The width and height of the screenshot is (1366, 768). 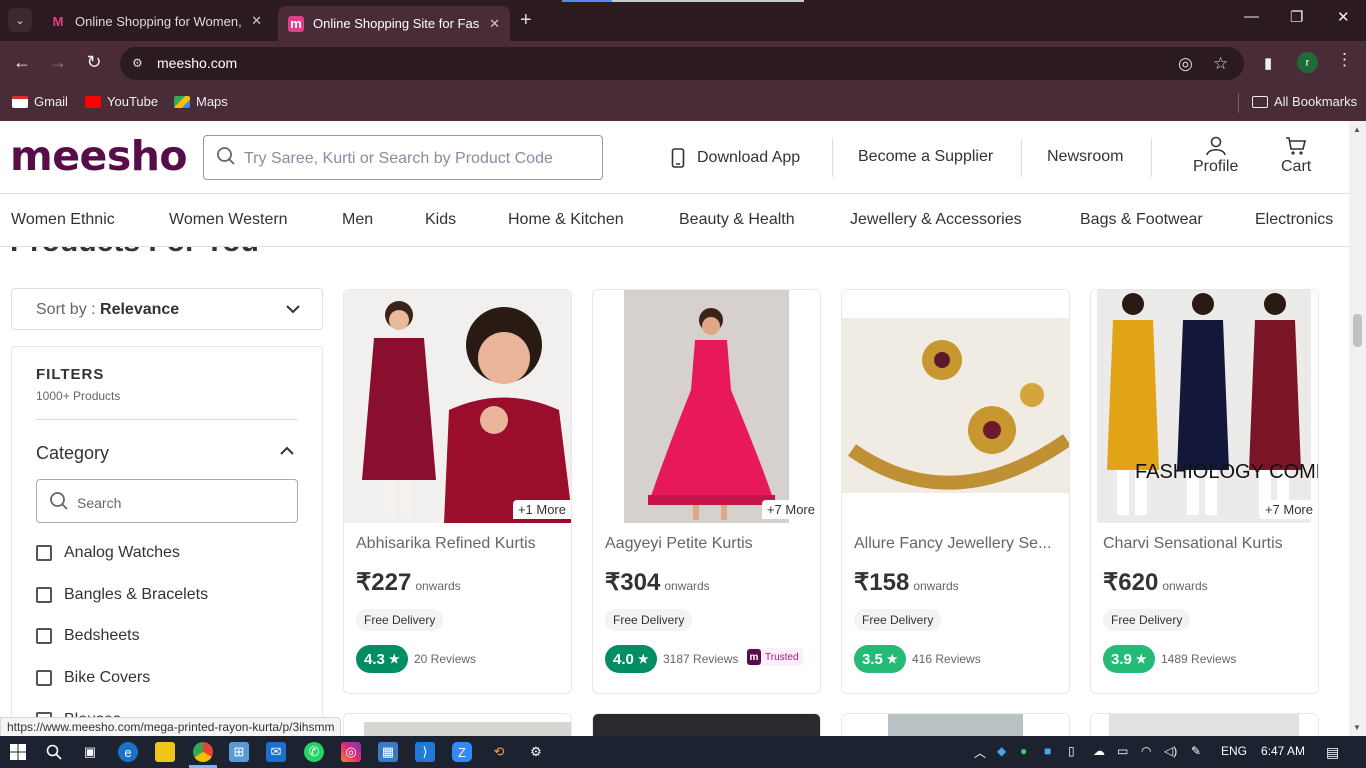 I want to click on category-women-western: Women Western, so click(x=228, y=220).